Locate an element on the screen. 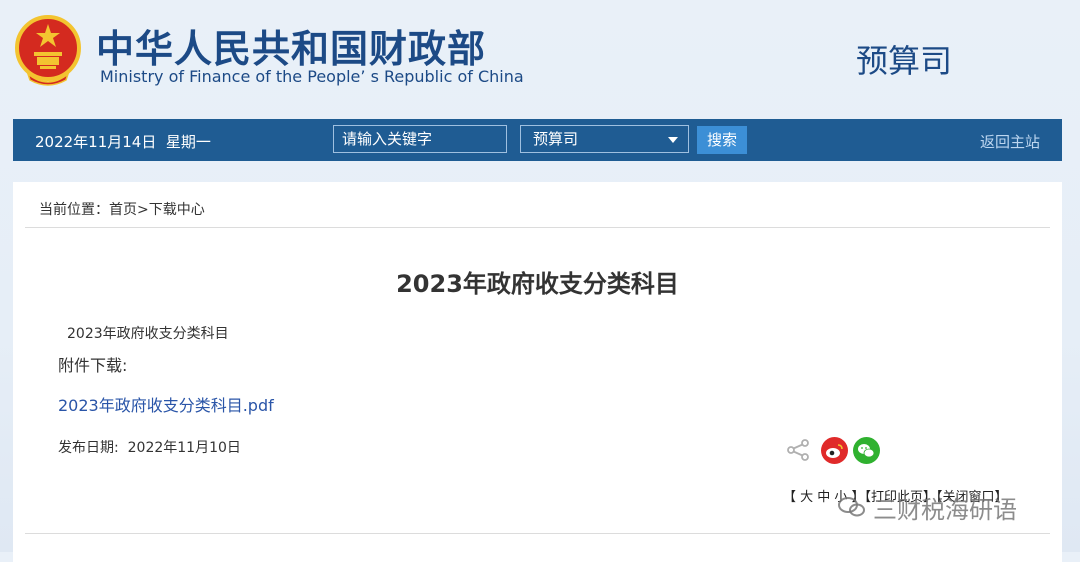  top-navbar: 2022年11月14日 星期一 请输入关键字 预算司 搜索 返回主站 is located at coordinates (537, 140).